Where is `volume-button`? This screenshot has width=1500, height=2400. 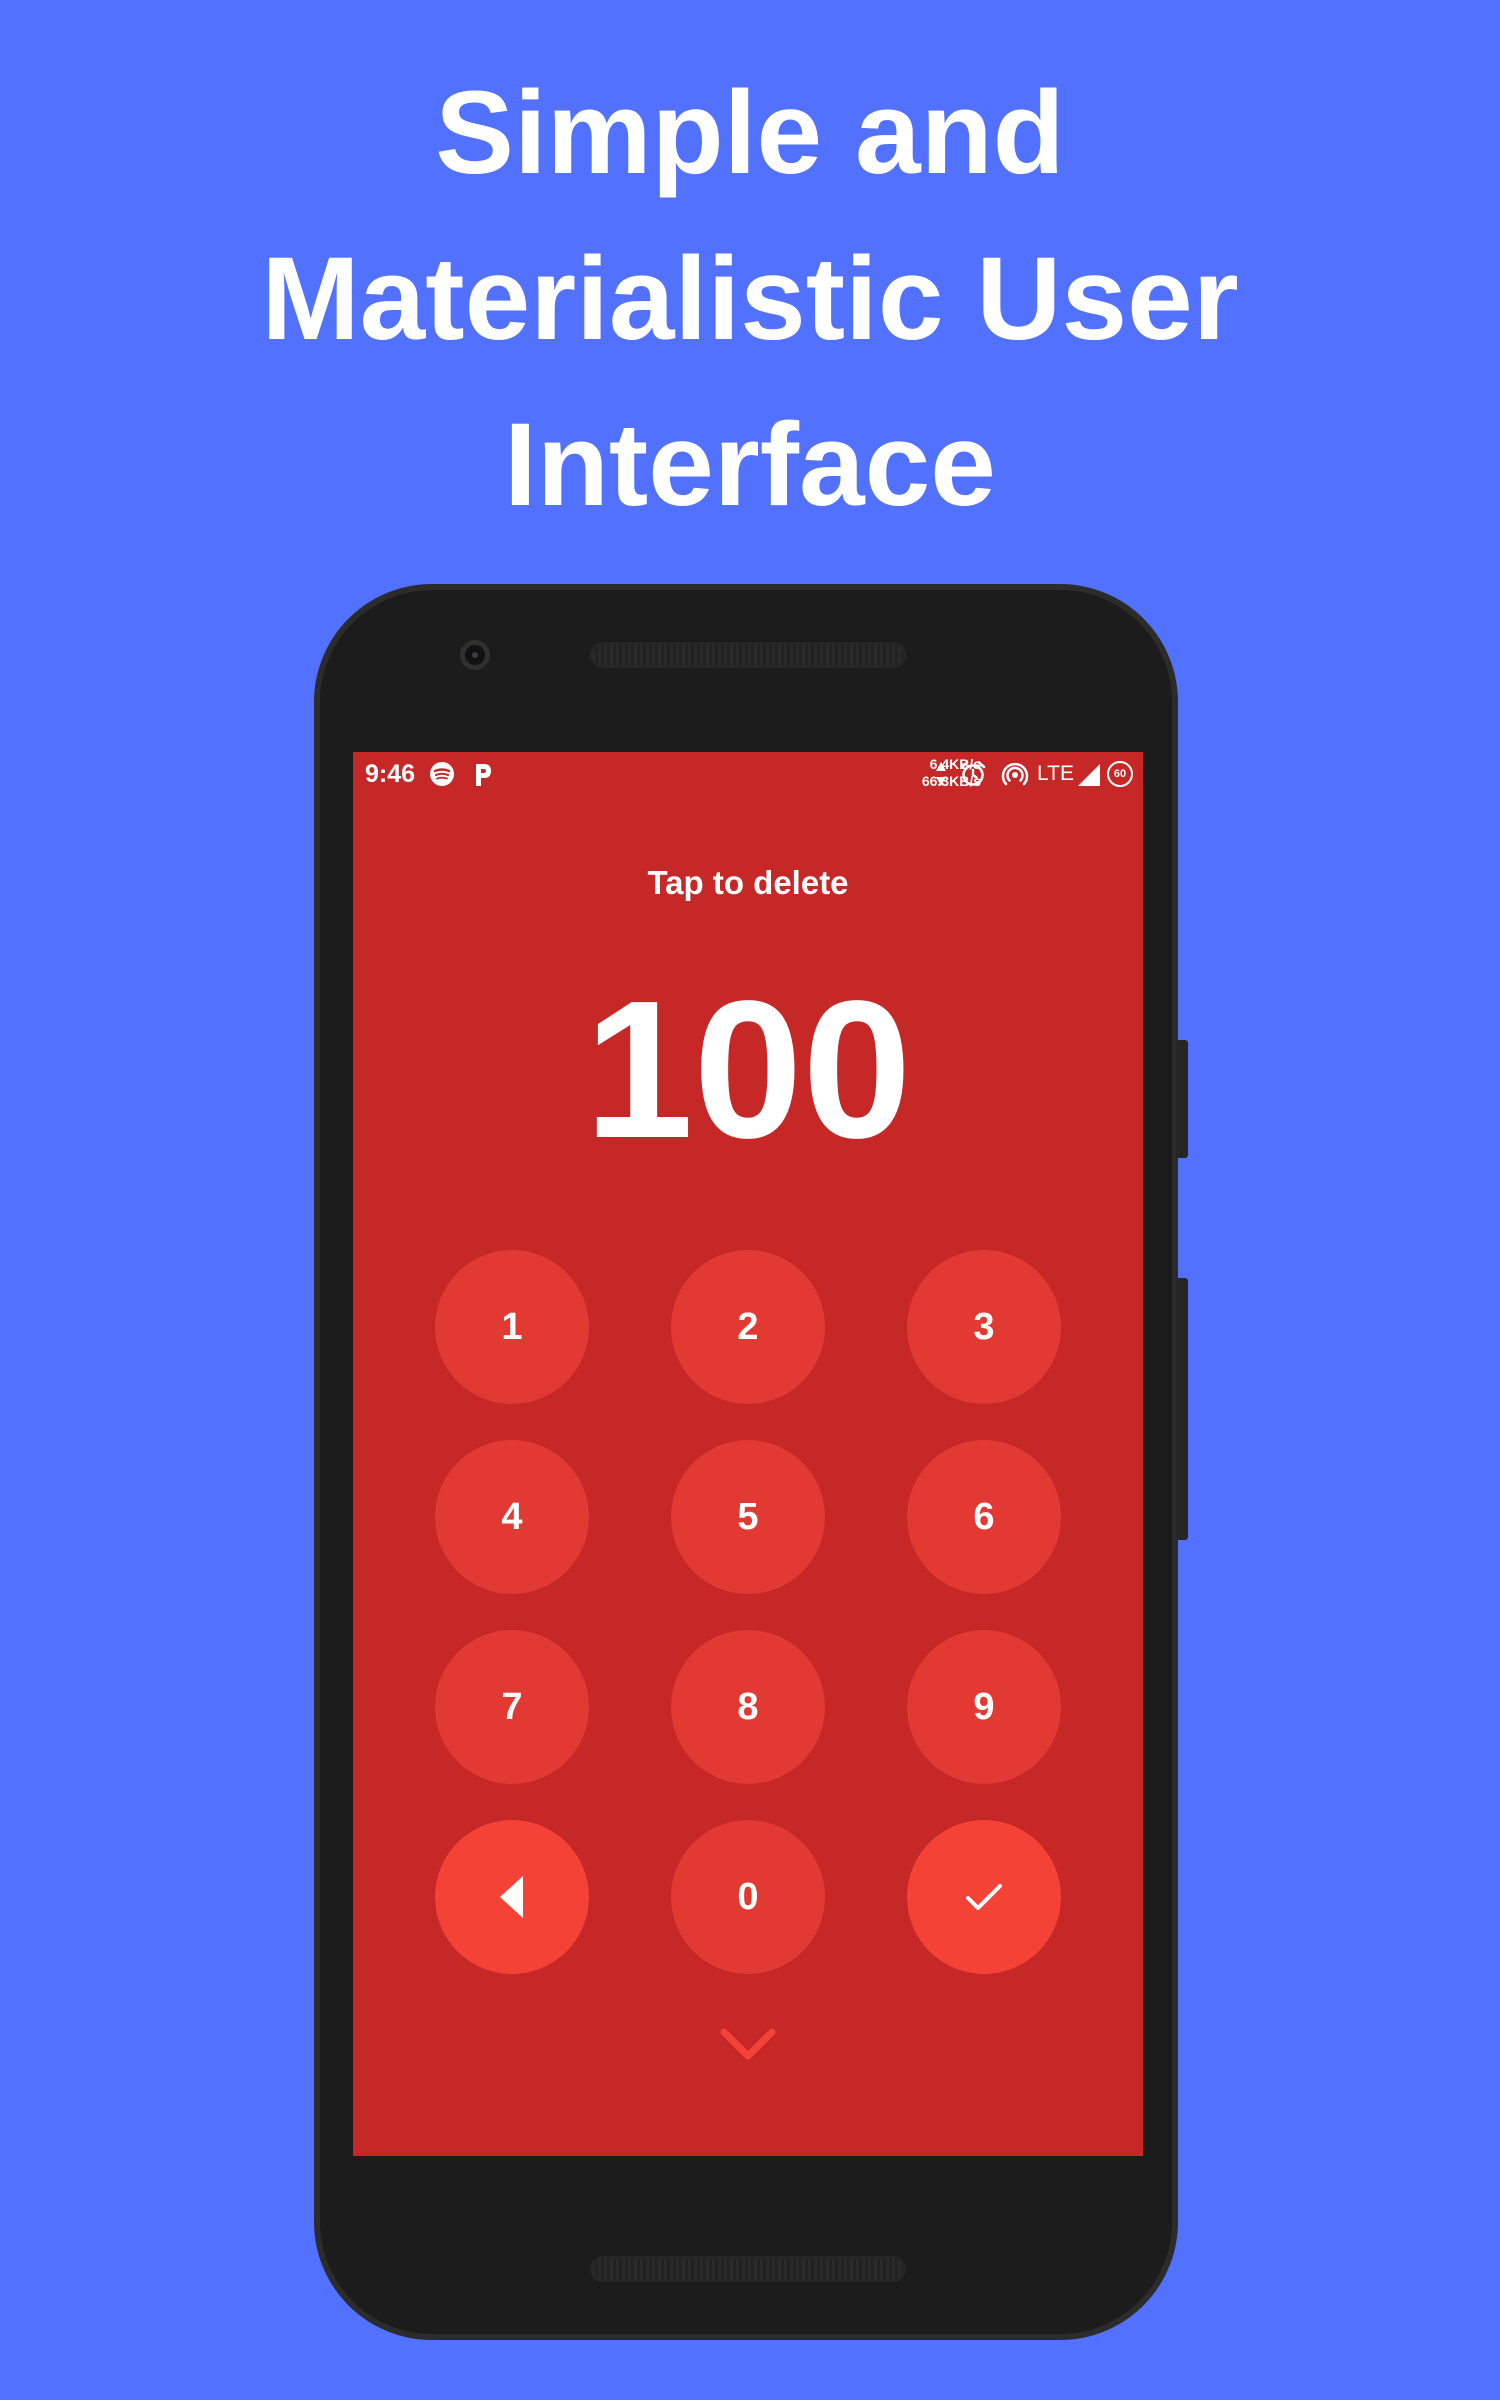 volume-button is located at coordinates (1182, 1409).